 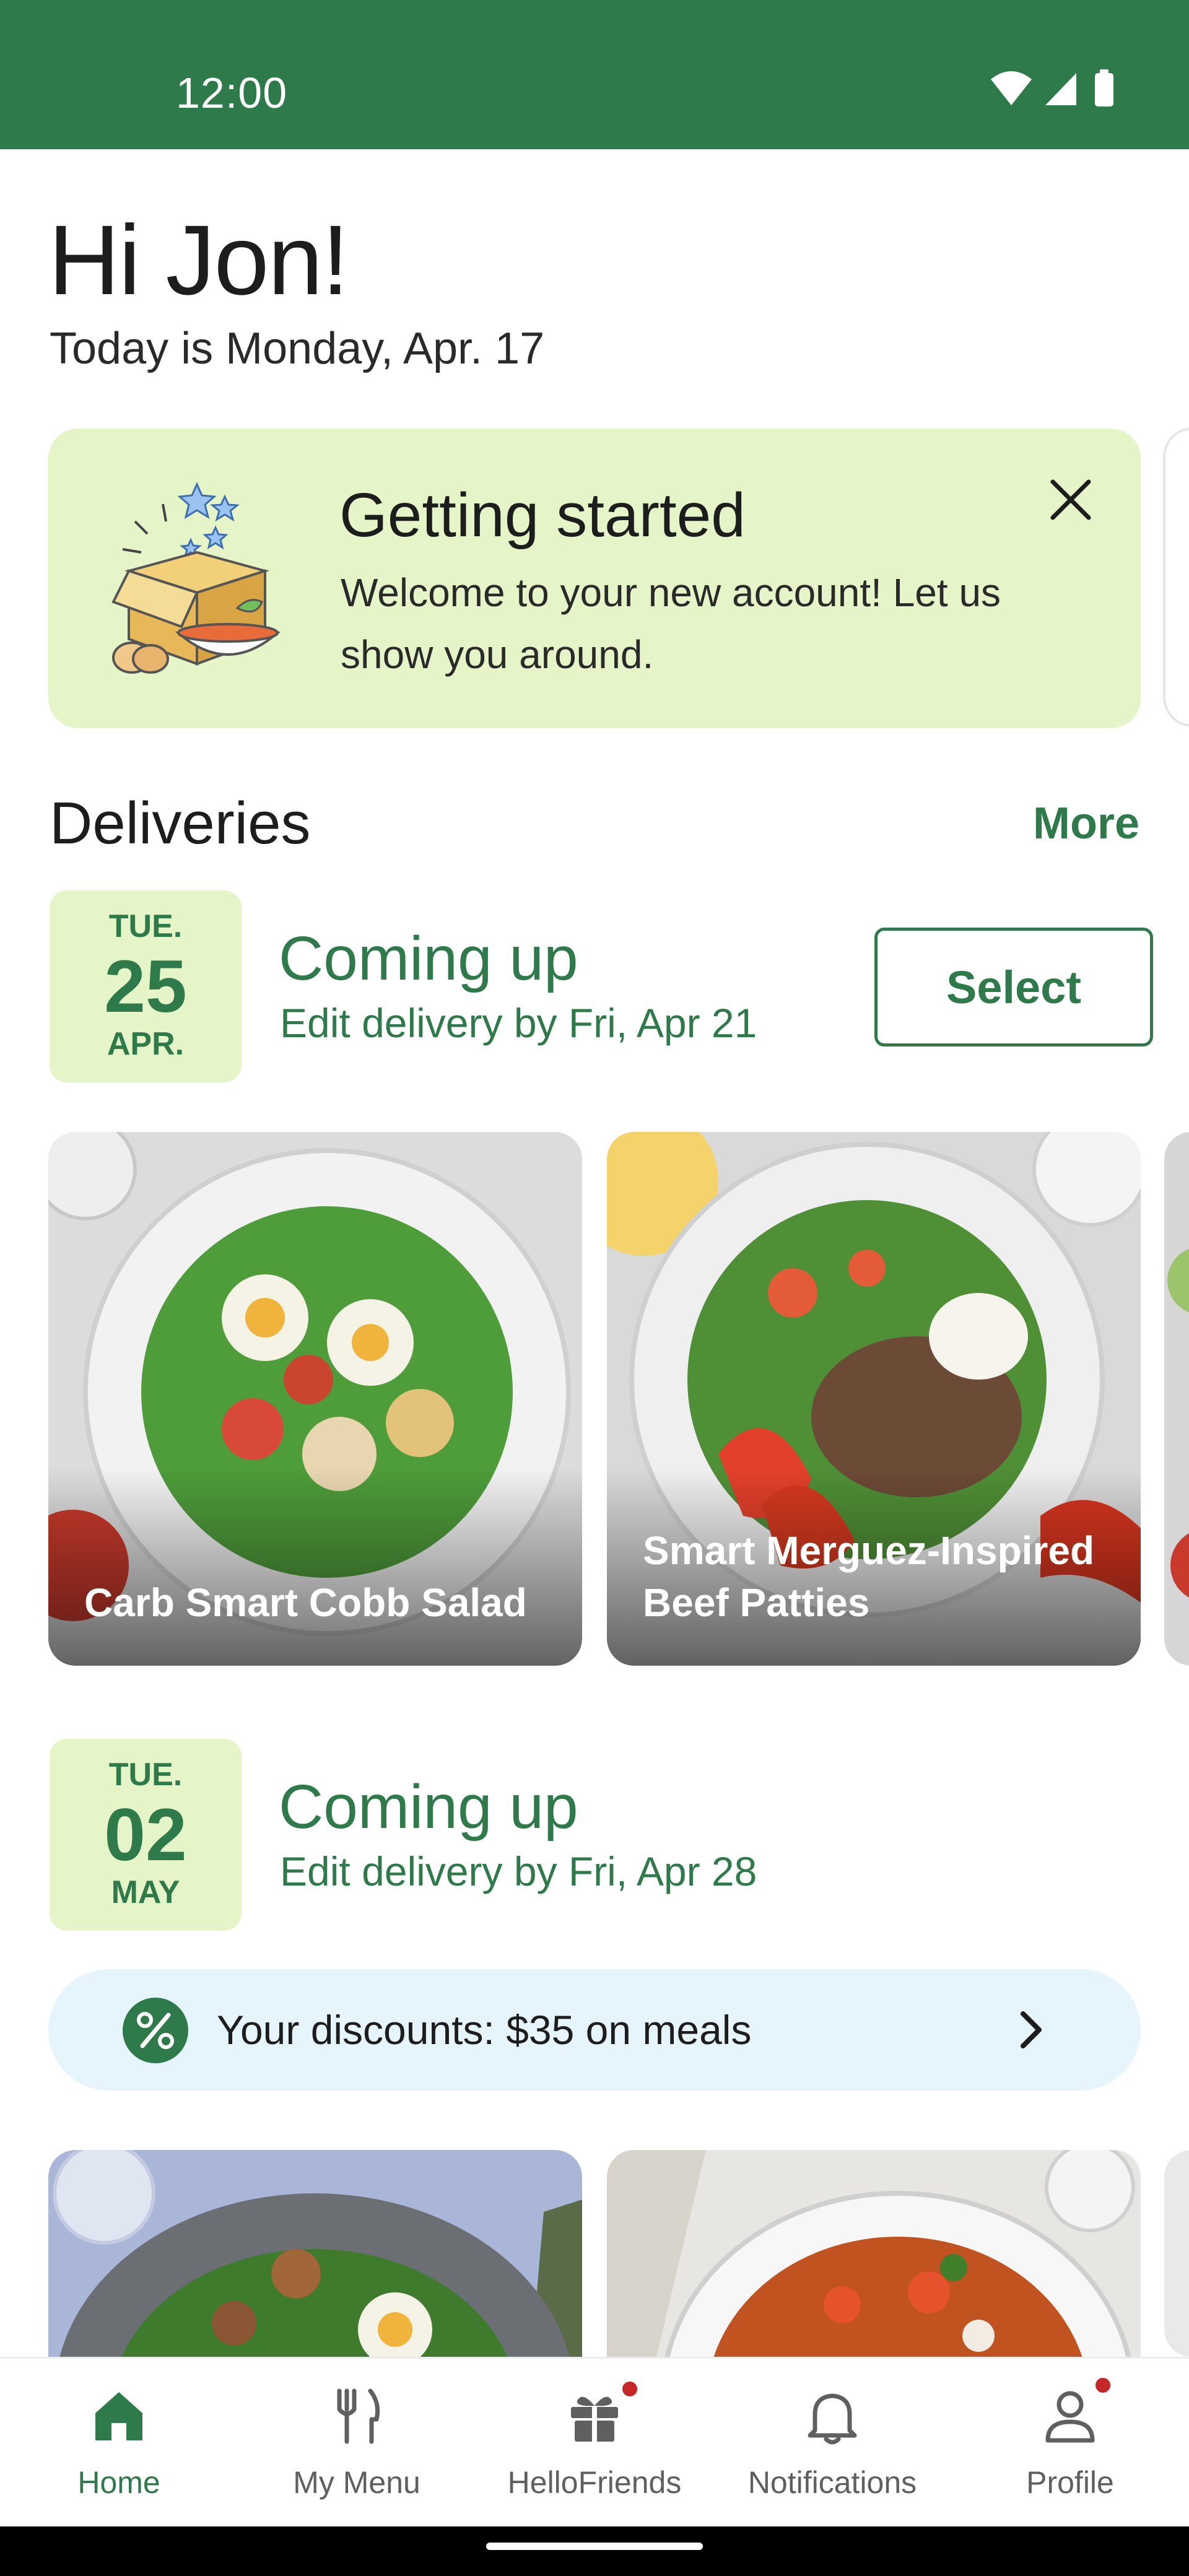 What do you see at coordinates (196, 578) in the screenshot?
I see `meal-box-illustration` at bounding box center [196, 578].